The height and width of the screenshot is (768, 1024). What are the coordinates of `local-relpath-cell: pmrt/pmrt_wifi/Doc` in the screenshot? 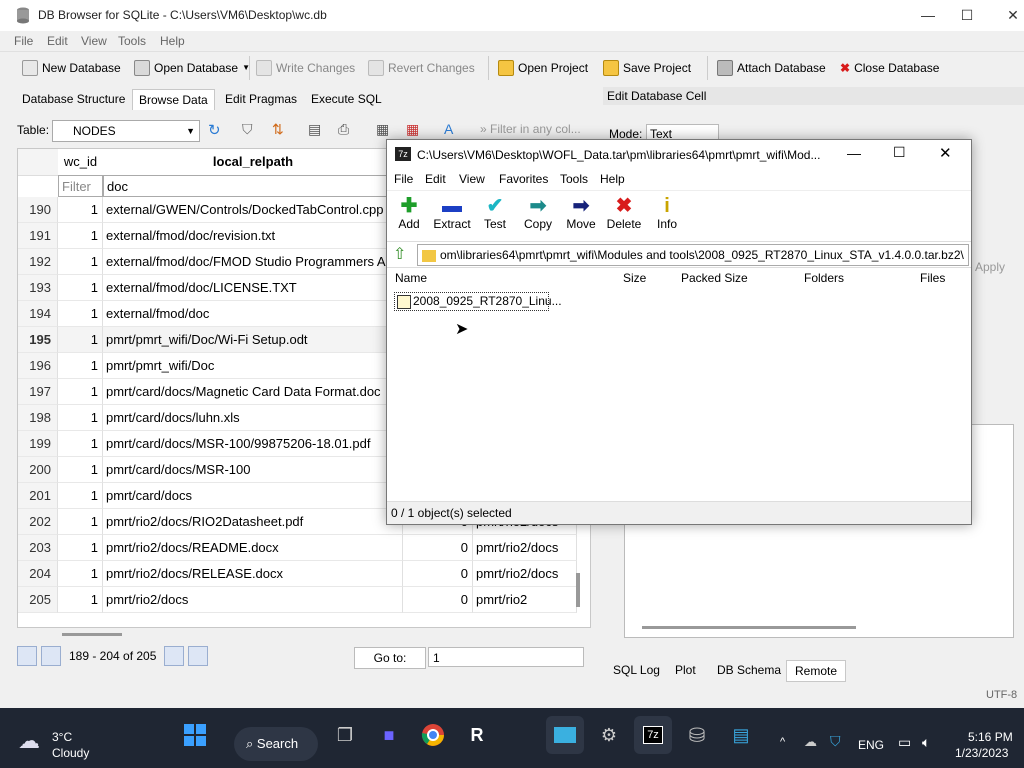 It's located at (253, 366).